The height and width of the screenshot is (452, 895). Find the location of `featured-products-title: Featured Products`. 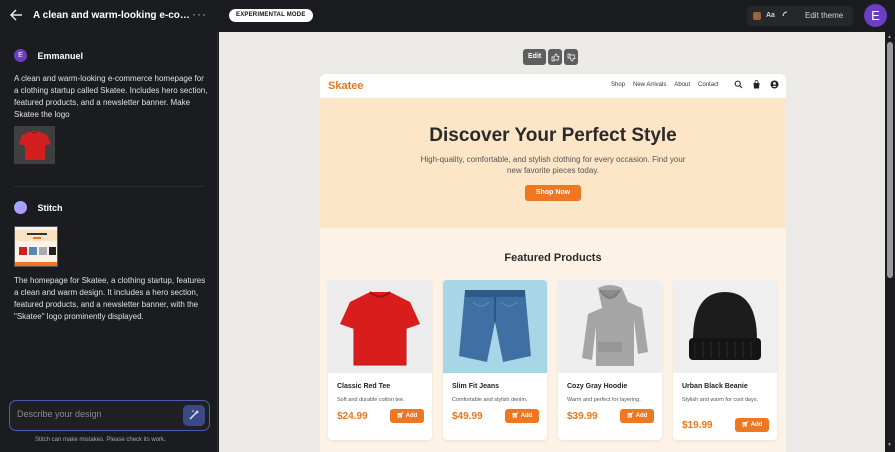

featured-products-title: Featured Products is located at coordinates (553, 258).